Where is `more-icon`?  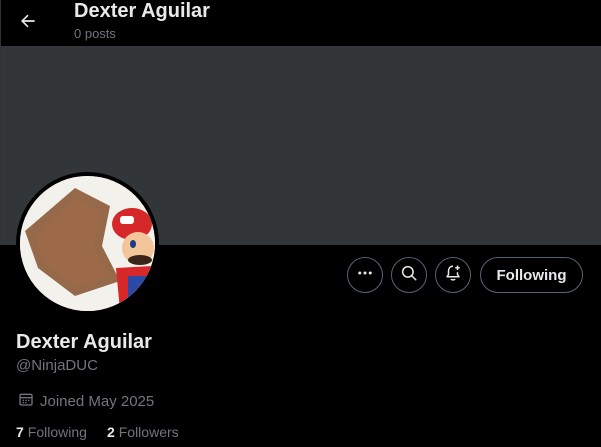
more-icon is located at coordinates (365, 275).